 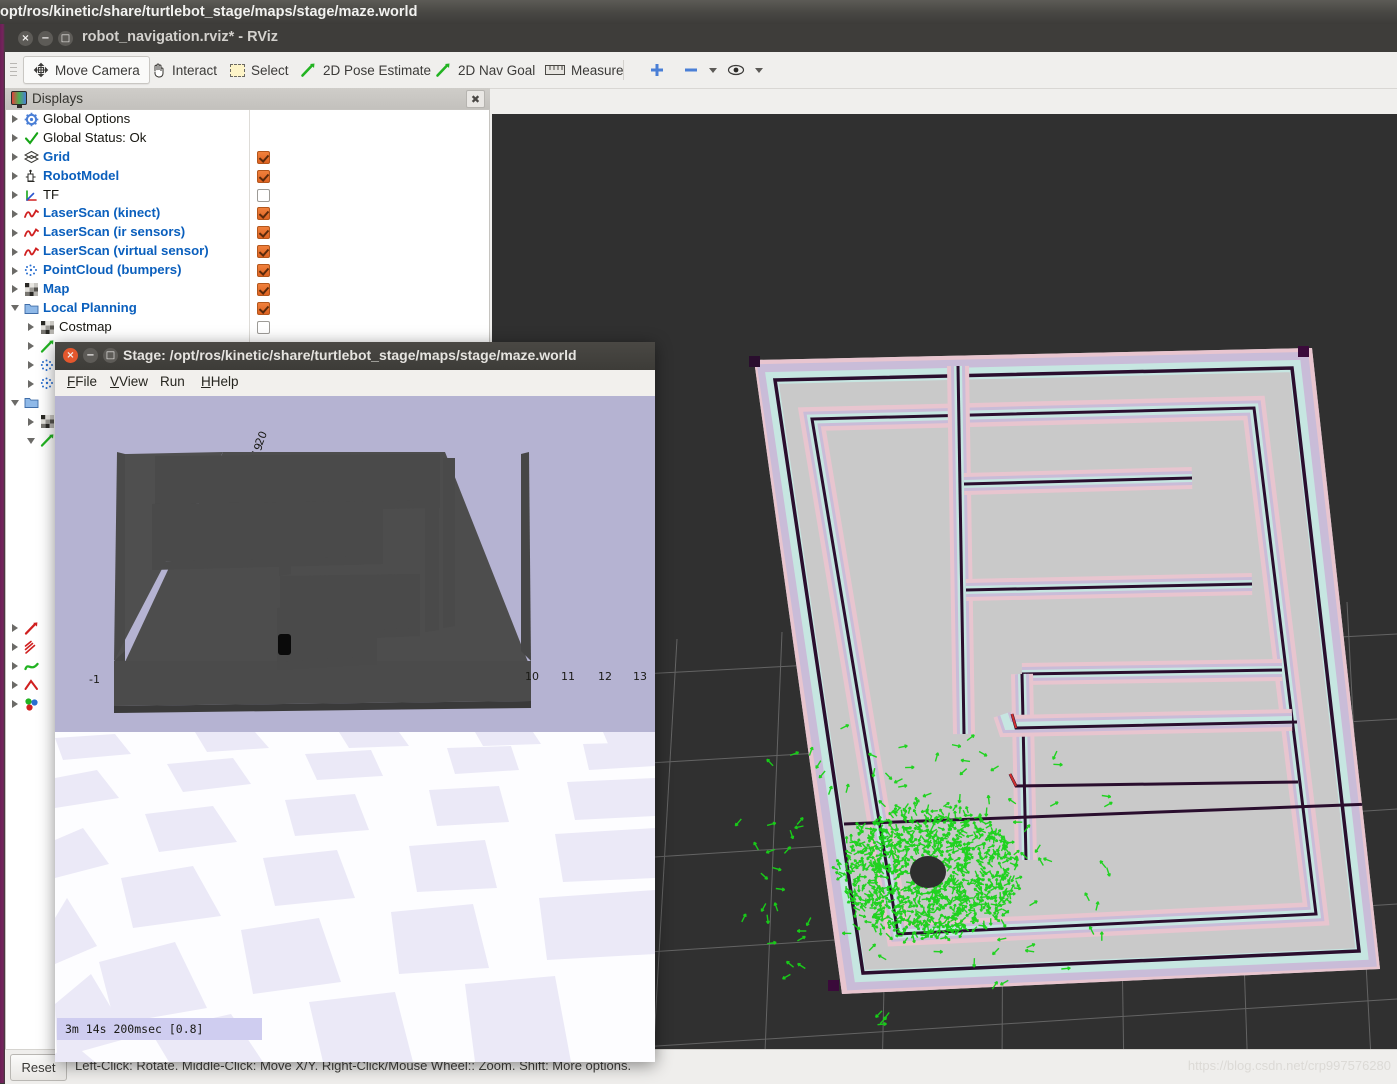 What do you see at coordinates (497, 70) in the screenshot?
I see `tool-2d-nav-goal-label: 2D Nav Goal` at bounding box center [497, 70].